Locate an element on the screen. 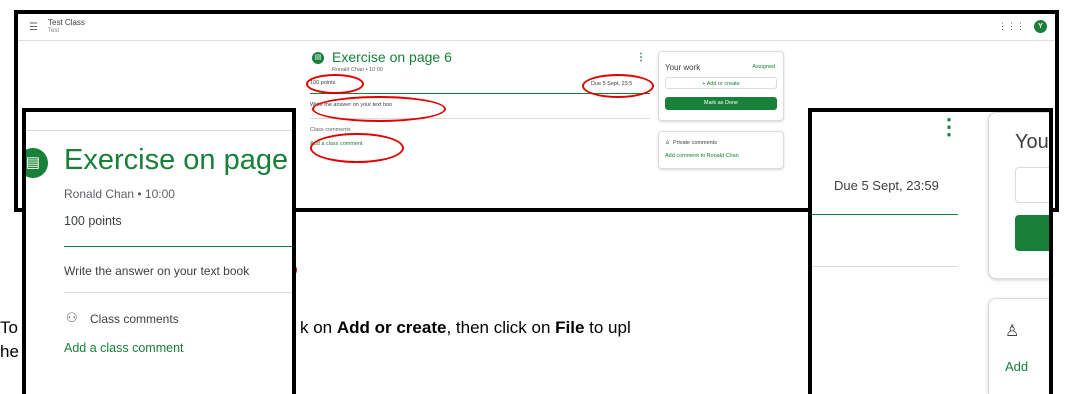 This screenshot has width=1073, height=394. private-comments-title: ♙ Private comments is located at coordinates (691, 143).